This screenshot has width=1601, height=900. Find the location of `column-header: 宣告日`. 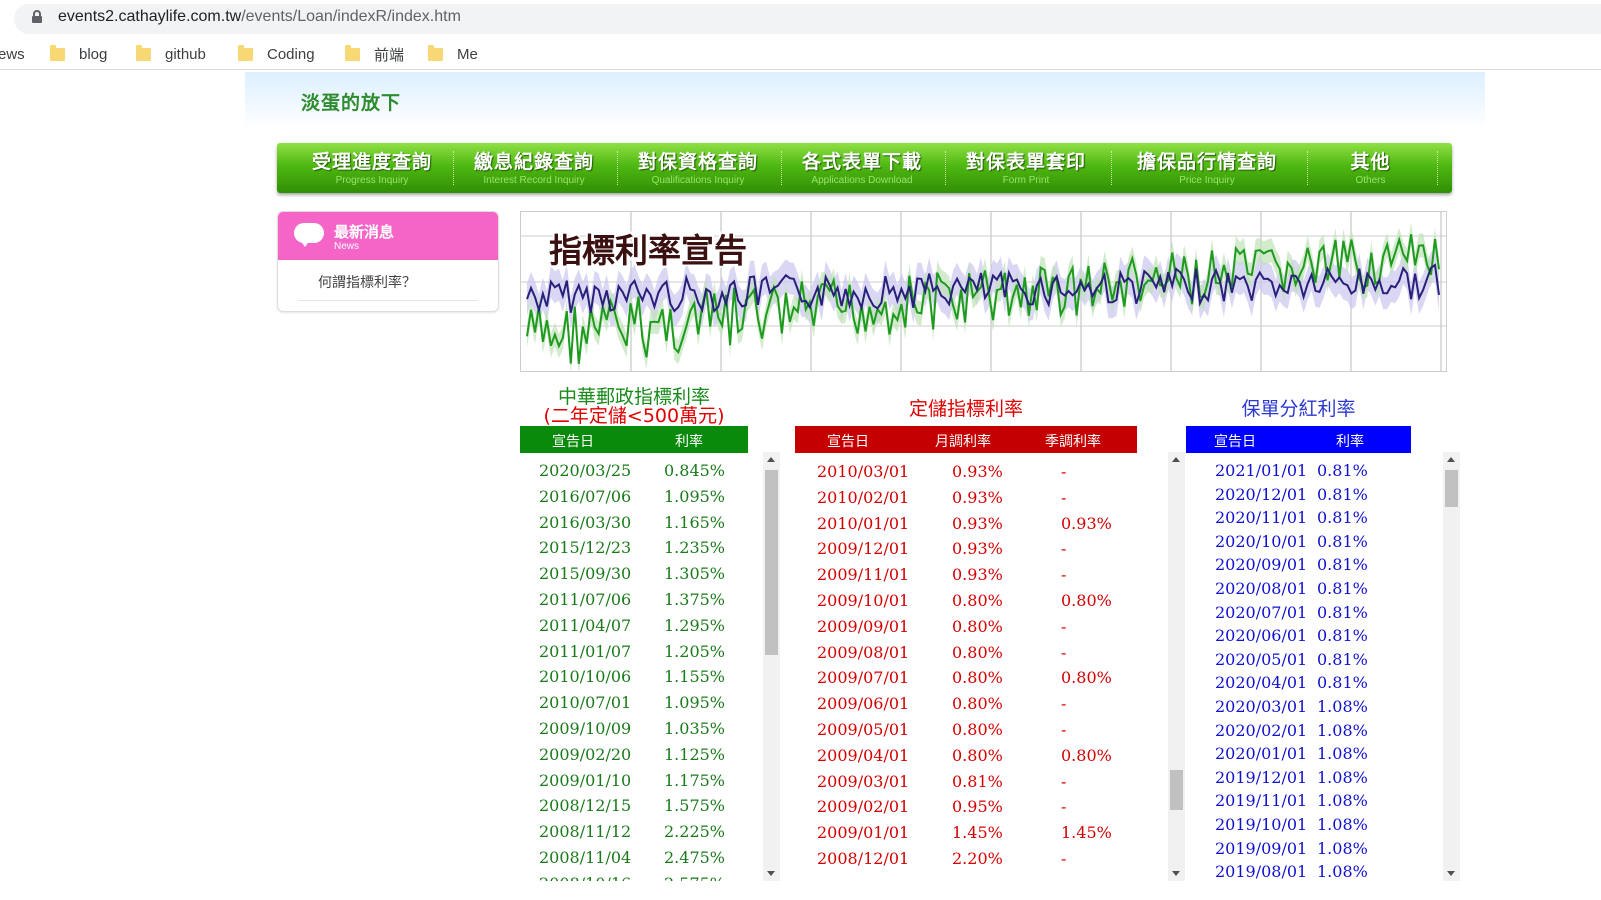

column-header: 宣告日 is located at coordinates (848, 442).